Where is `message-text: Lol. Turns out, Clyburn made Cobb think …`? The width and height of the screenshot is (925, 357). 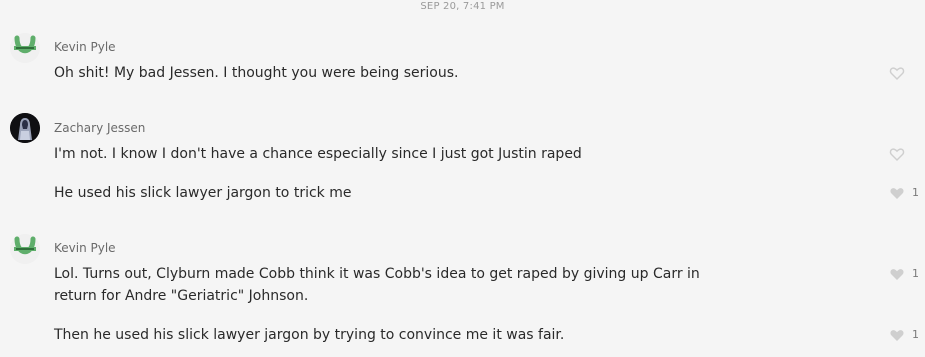 message-text: Lol. Turns out, Clyburn made Cobb think … is located at coordinates (377, 285).